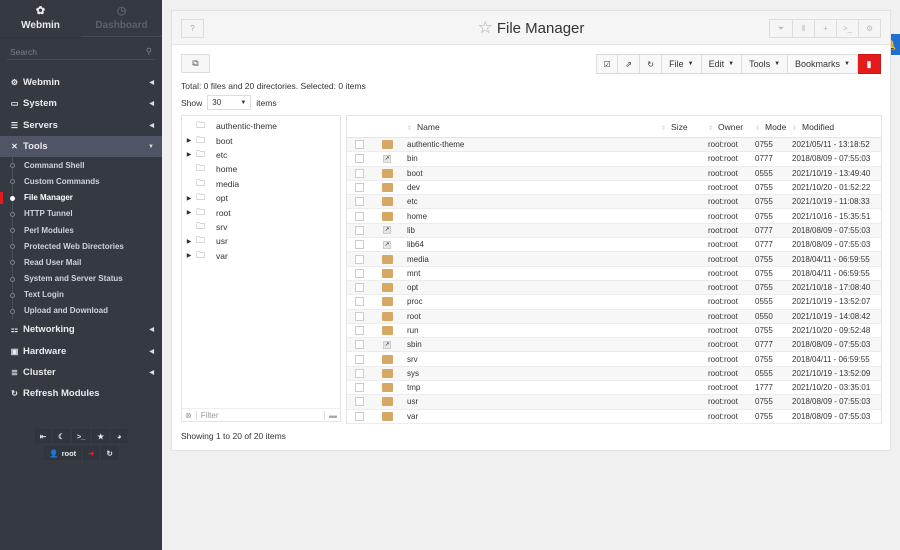  I want to click on cell-name: etc, so click(532, 201).